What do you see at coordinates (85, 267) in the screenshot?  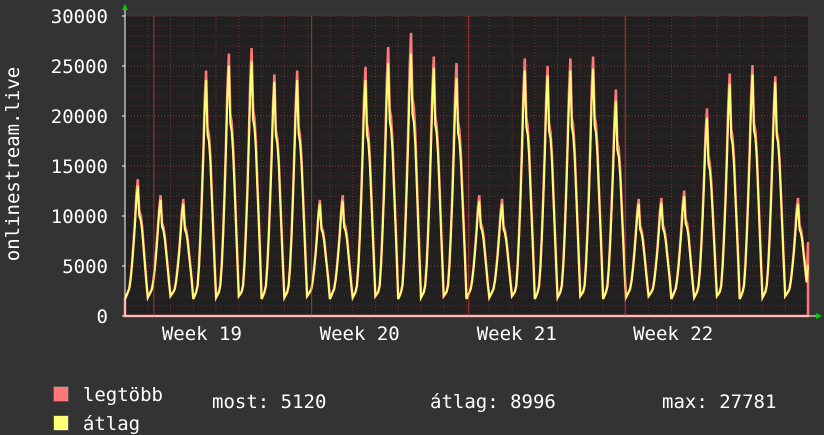 I see `y-tick-label: 5000` at bounding box center [85, 267].